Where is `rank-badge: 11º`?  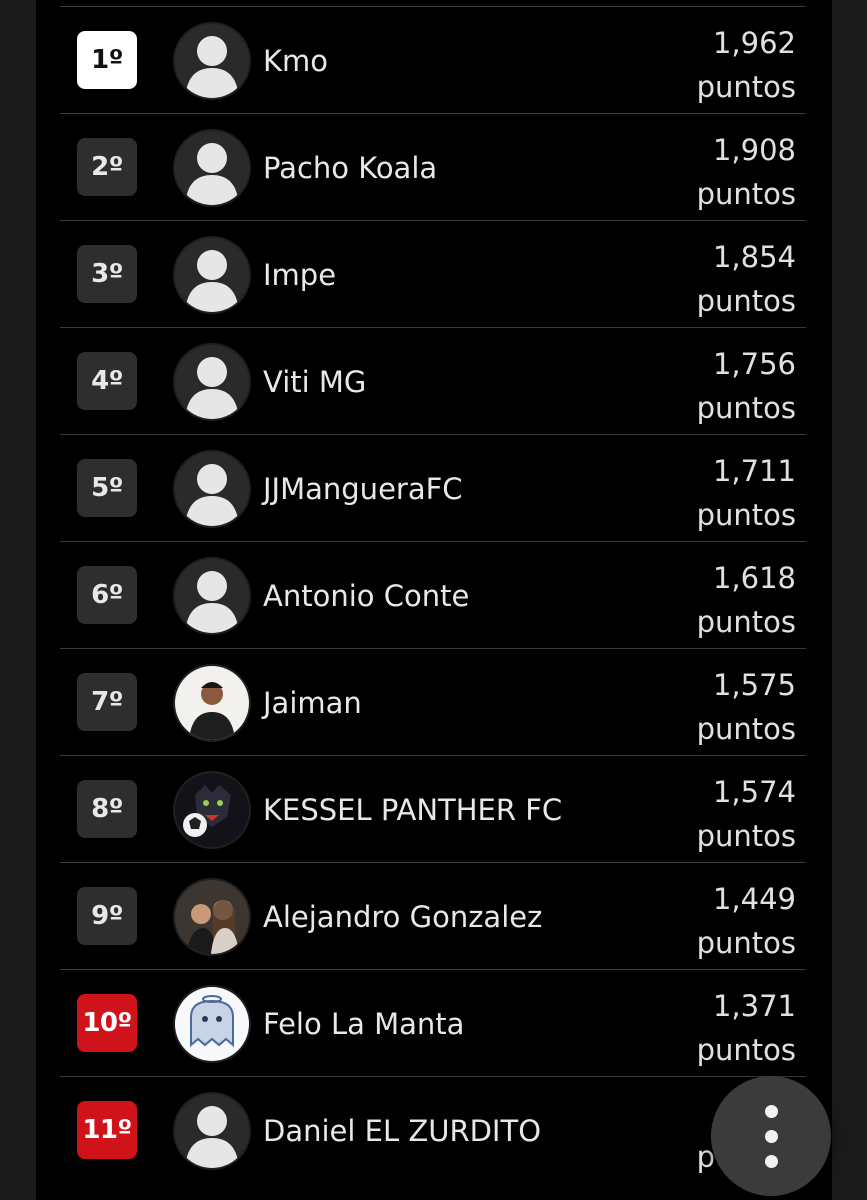 rank-badge: 11º is located at coordinates (107, 1130).